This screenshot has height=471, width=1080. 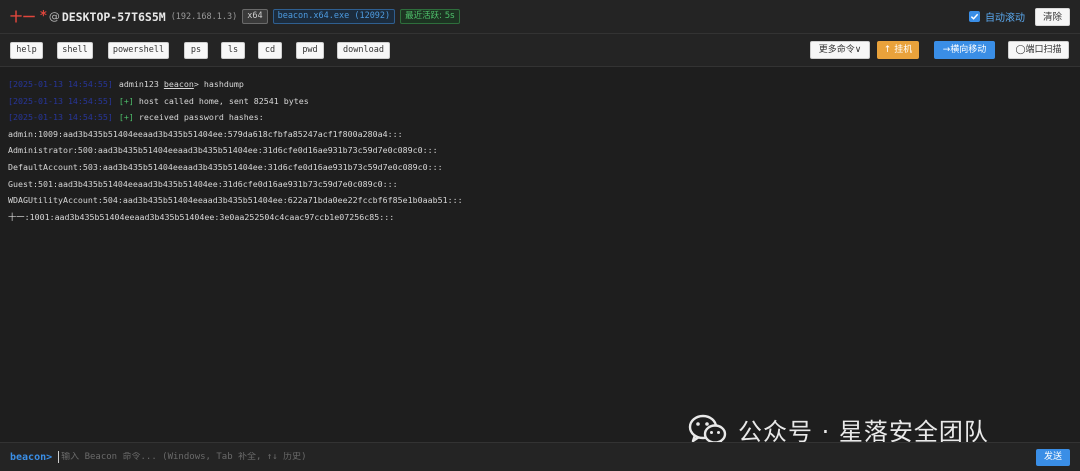 I want to click on session-user: 十一, so click(x=23, y=17).